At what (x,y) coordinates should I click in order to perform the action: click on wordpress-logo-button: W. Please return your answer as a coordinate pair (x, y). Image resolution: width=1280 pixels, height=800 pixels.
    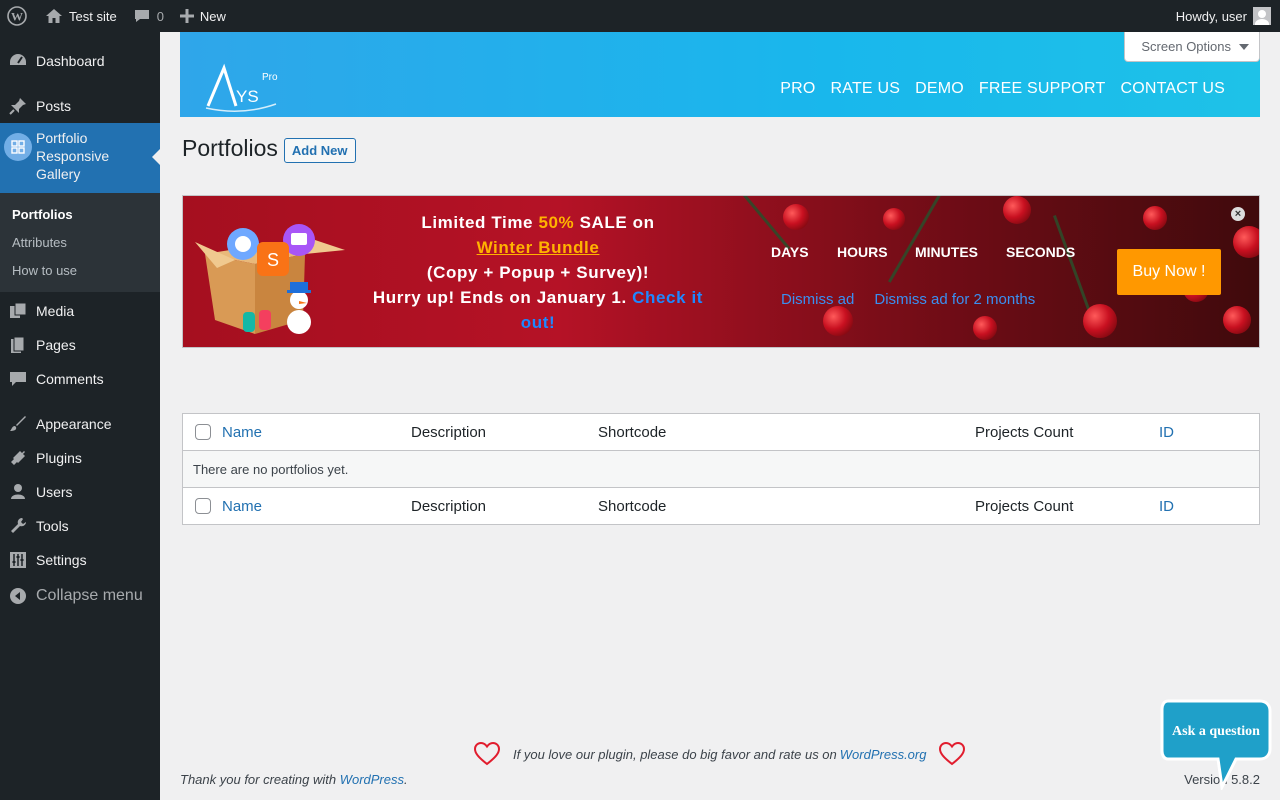
    Looking at the image, I should click on (18, 16).